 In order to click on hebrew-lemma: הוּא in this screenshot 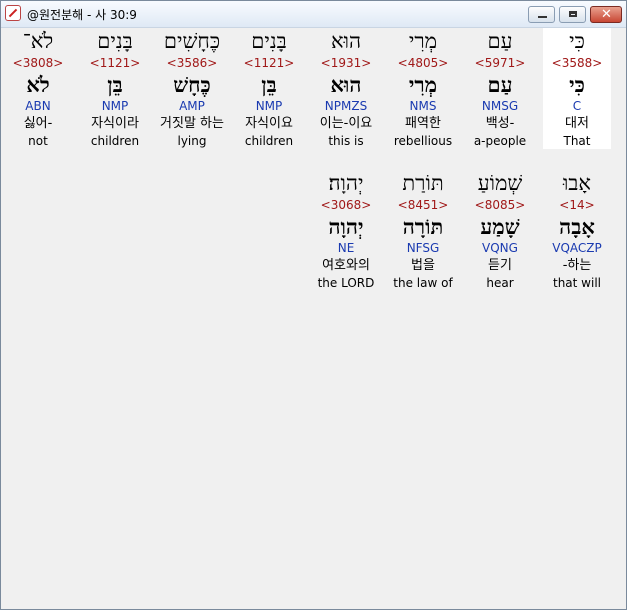, I will do `click(346, 84)`.